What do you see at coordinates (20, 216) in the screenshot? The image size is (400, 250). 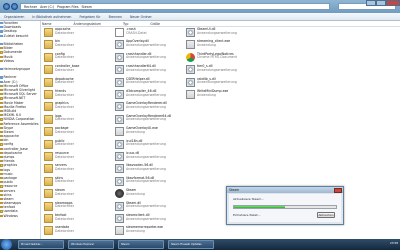 I see `sidebar-item: Windows` at bounding box center [20, 216].